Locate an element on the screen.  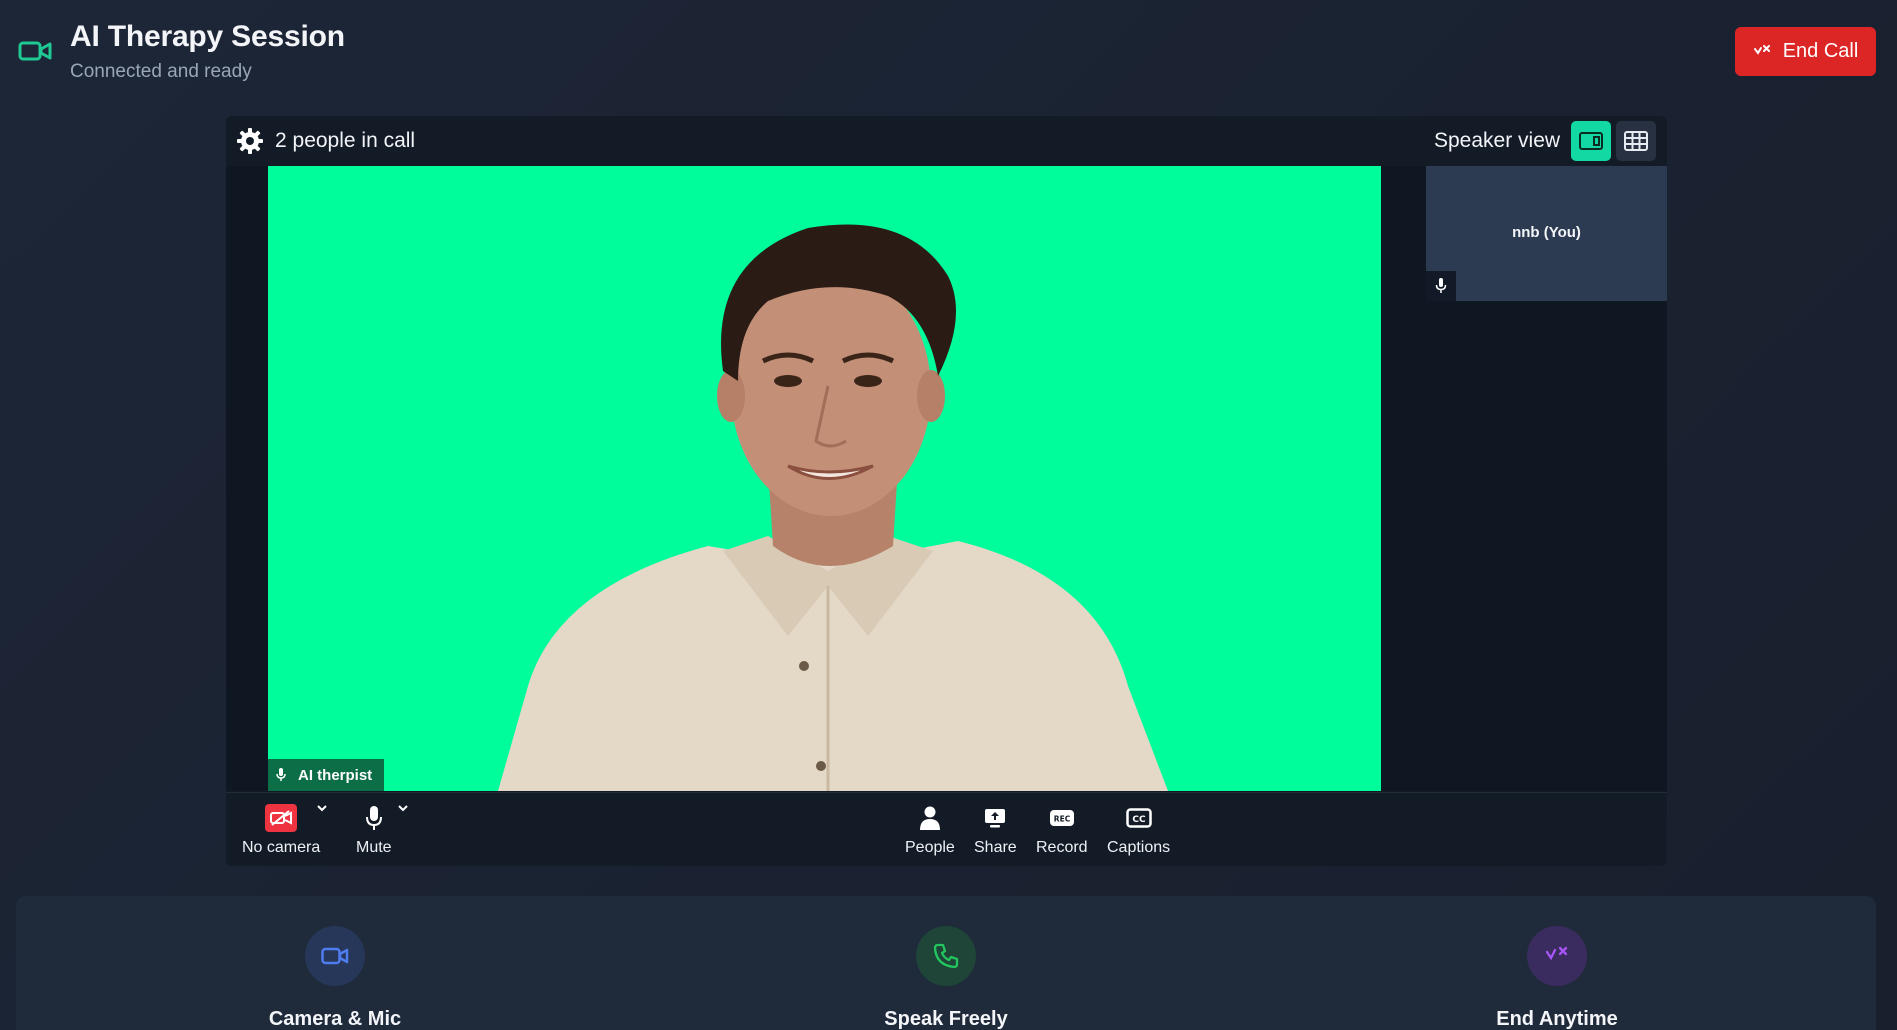
view-mode-label: Speaker view is located at coordinates (1497, 140).